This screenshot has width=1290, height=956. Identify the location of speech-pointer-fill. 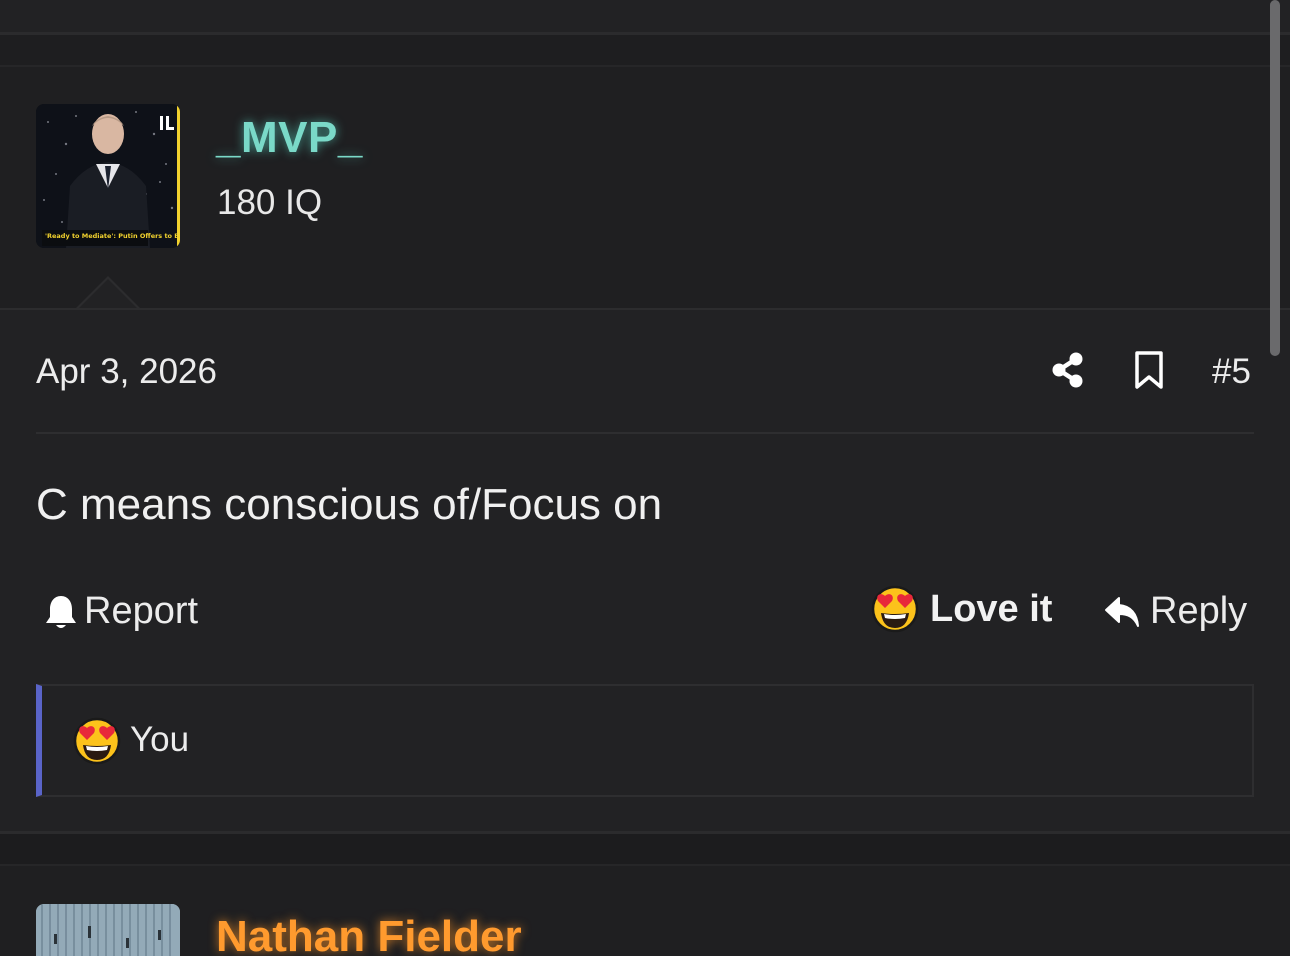
(108, 294).